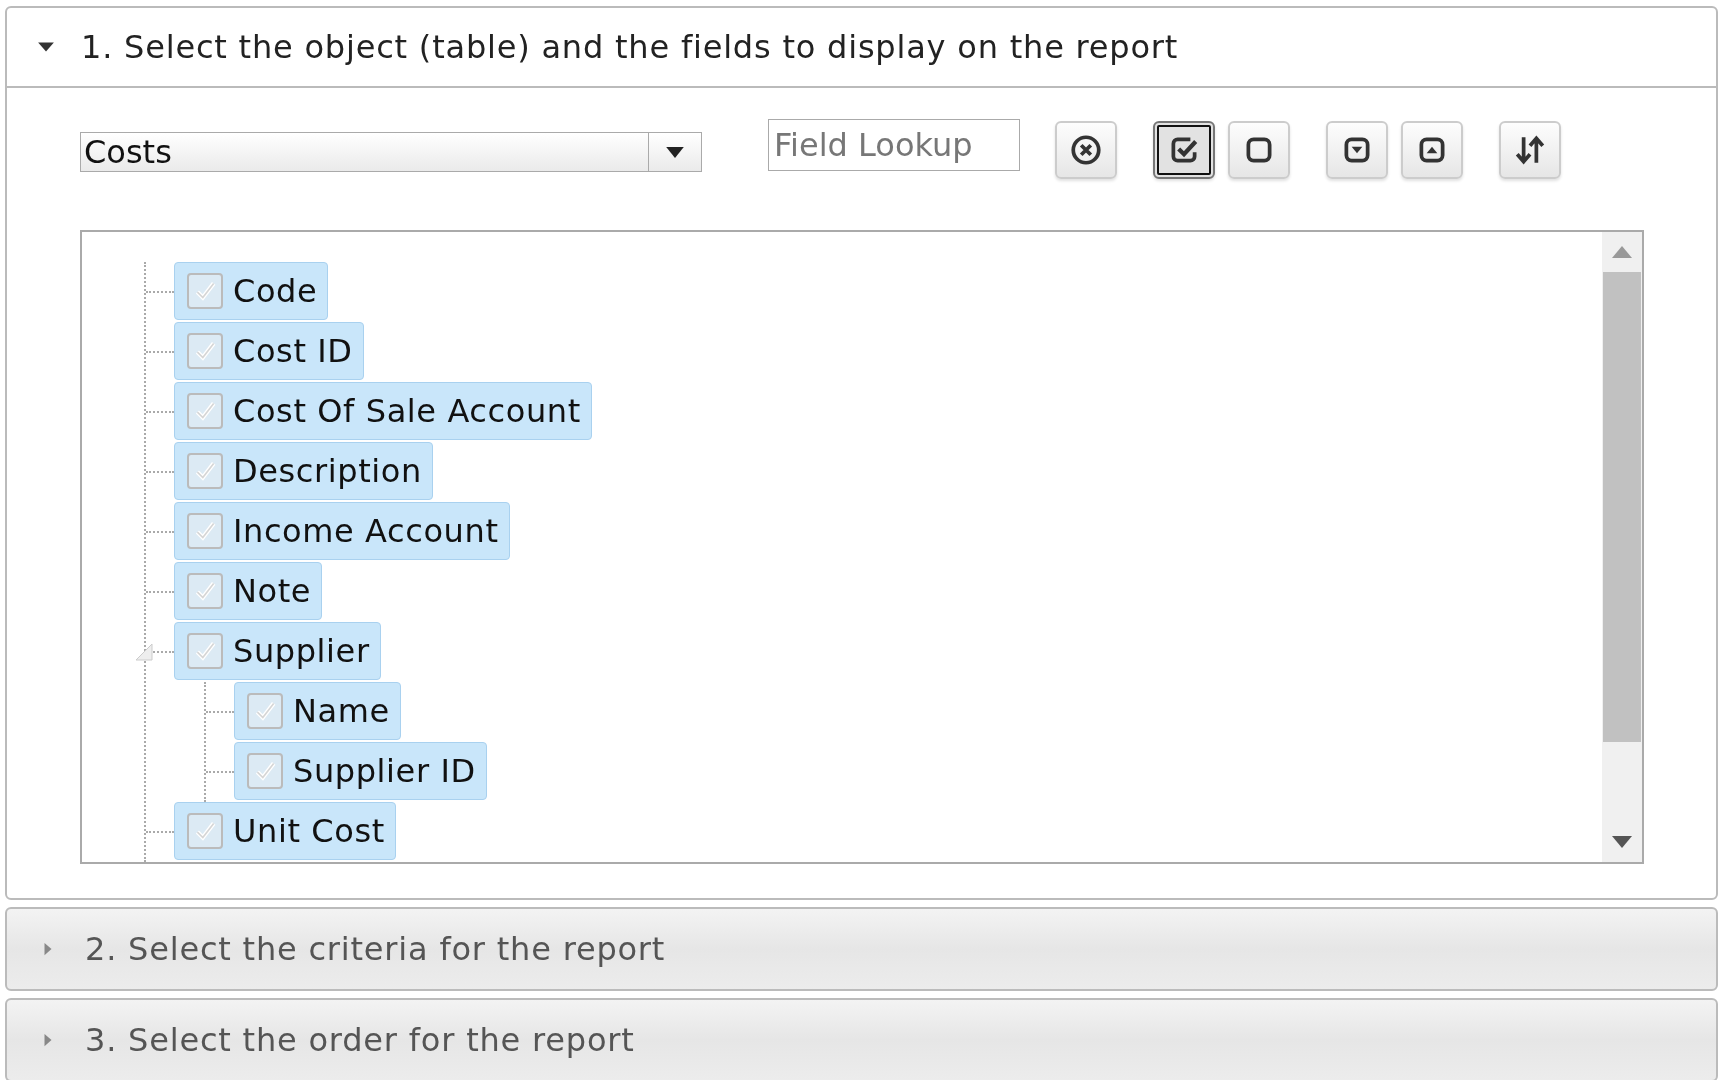 The height and width of the screenshot is (1080, 1728). Describe the element at coordinates (285, 831) in the screenshot. I see `tree-item: Unit Cost` at that location.